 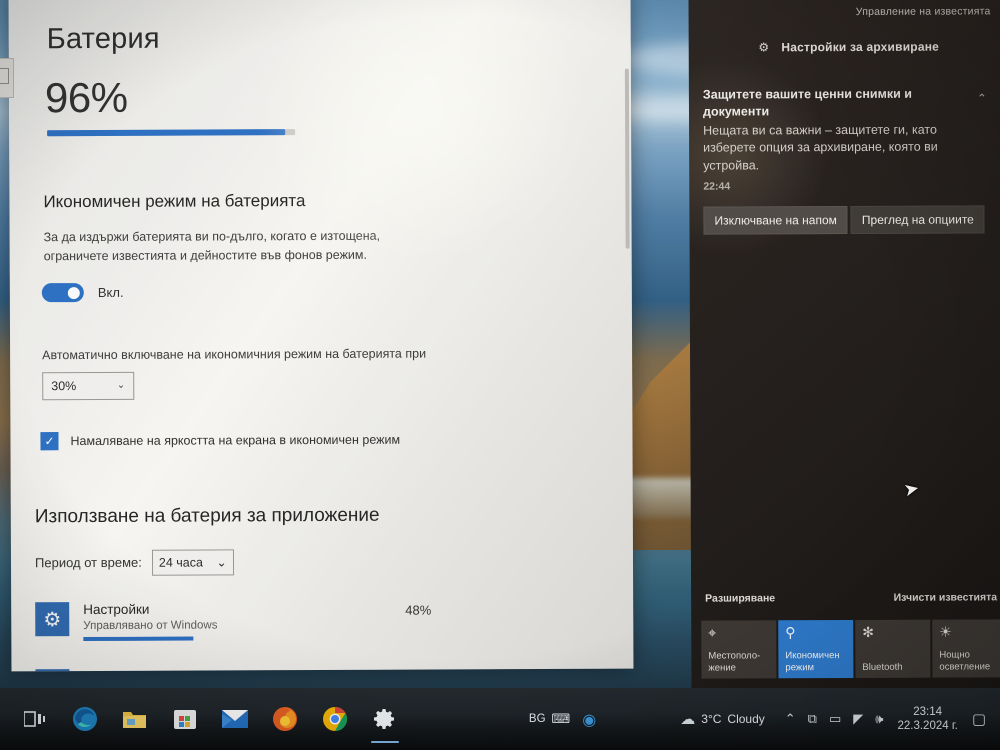 I want to click on clock: 23:14 22.3.2024 г., so click(x=927, y=719).